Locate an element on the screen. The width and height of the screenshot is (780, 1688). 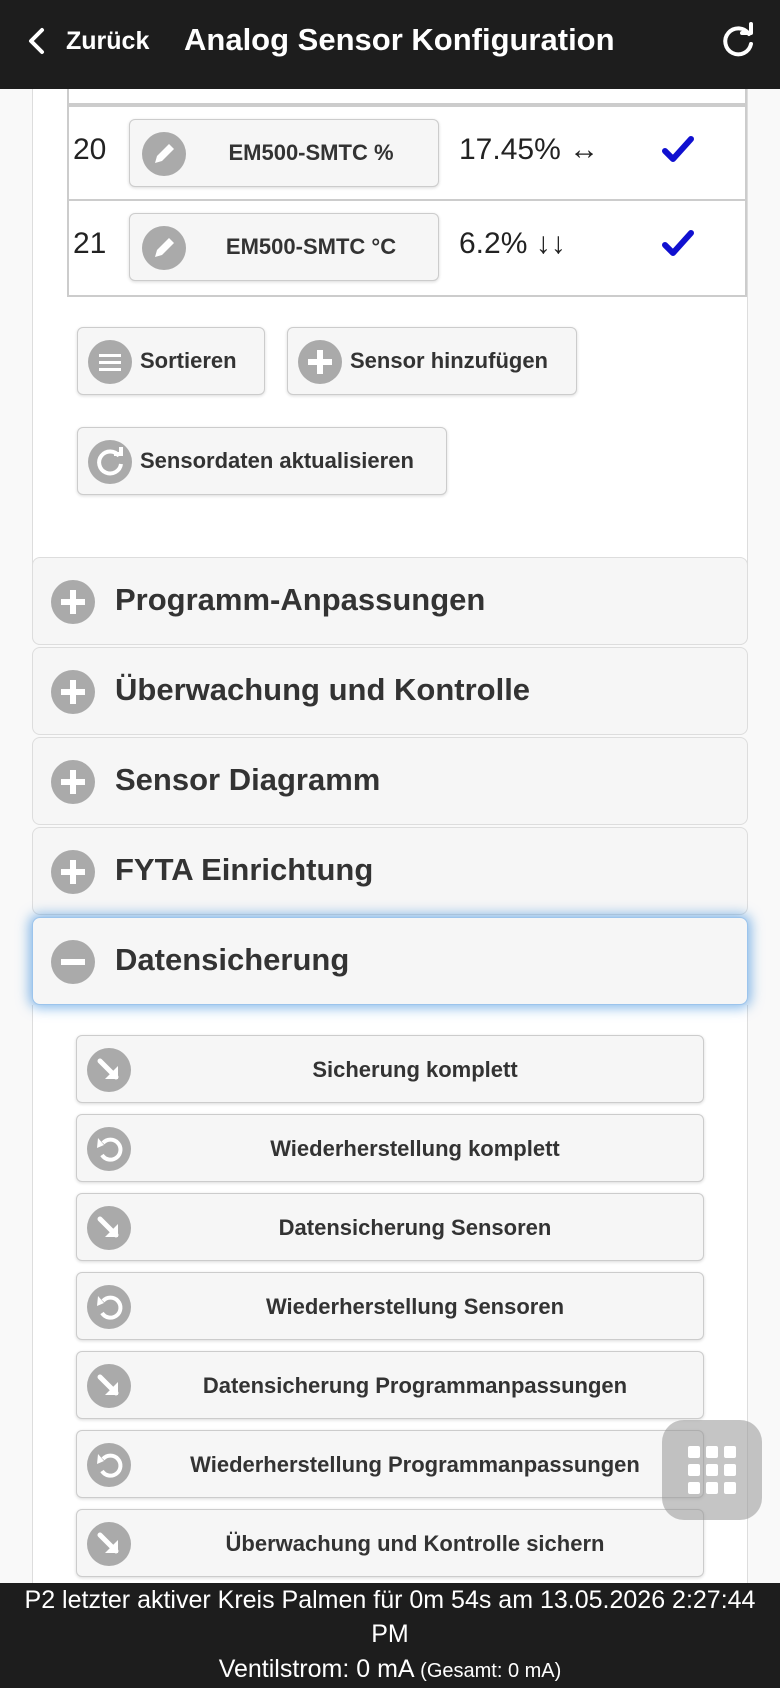
section-program-adjustments: Programm-Anpassungen is located at coordinates (390, 601).